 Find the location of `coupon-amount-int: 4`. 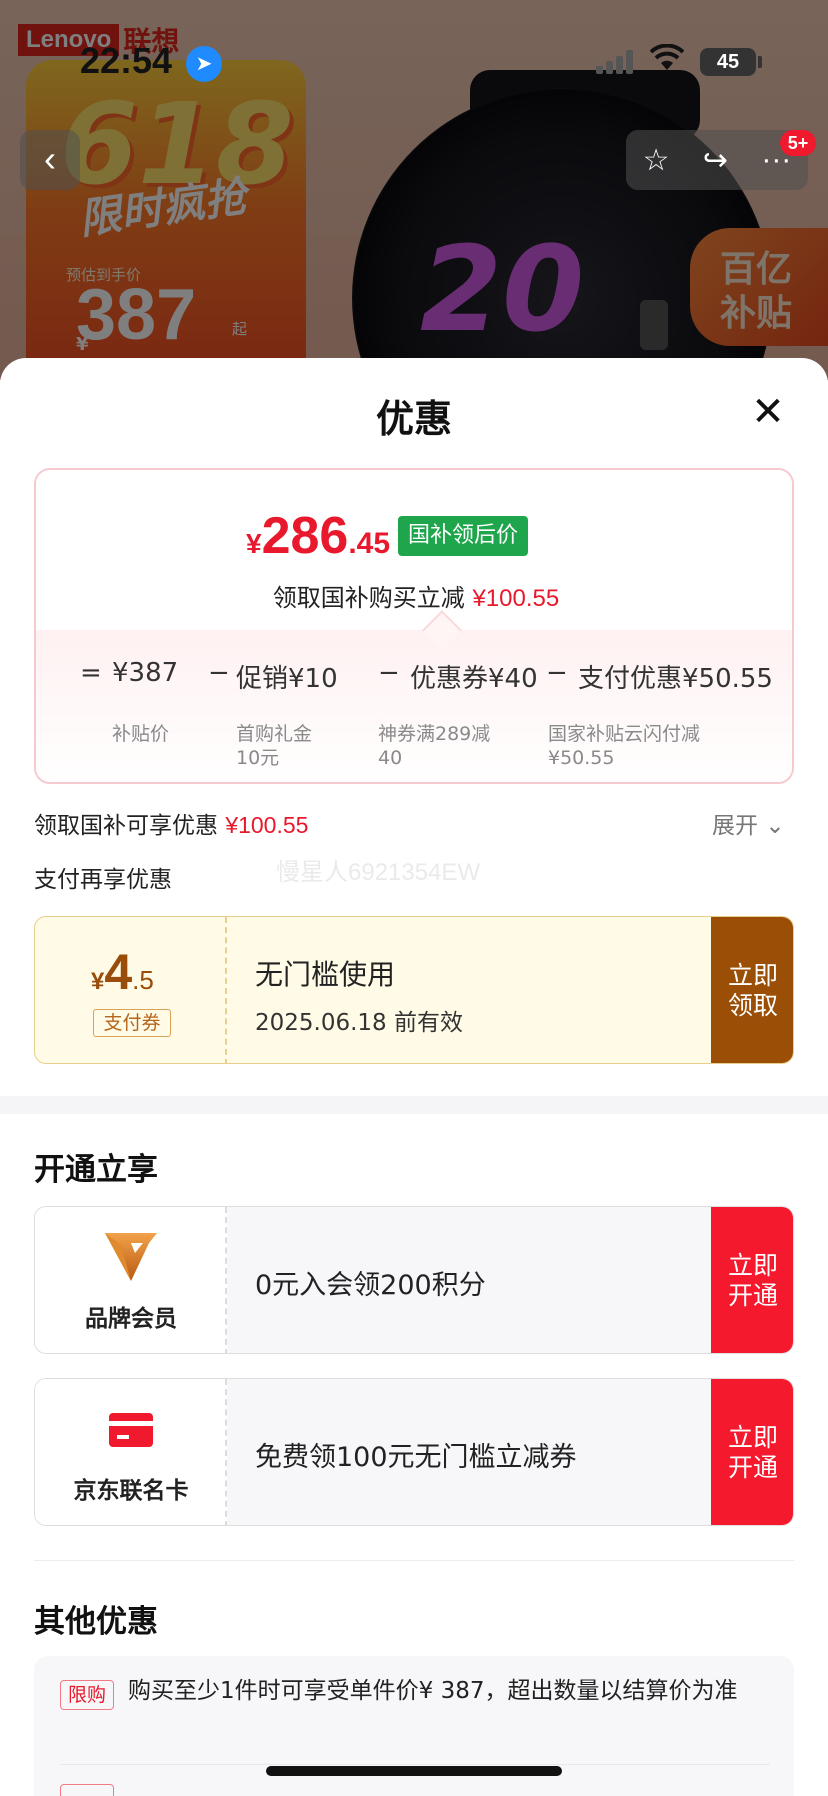

coupon-amount-int: 4 is located at coordinates (118, 972).